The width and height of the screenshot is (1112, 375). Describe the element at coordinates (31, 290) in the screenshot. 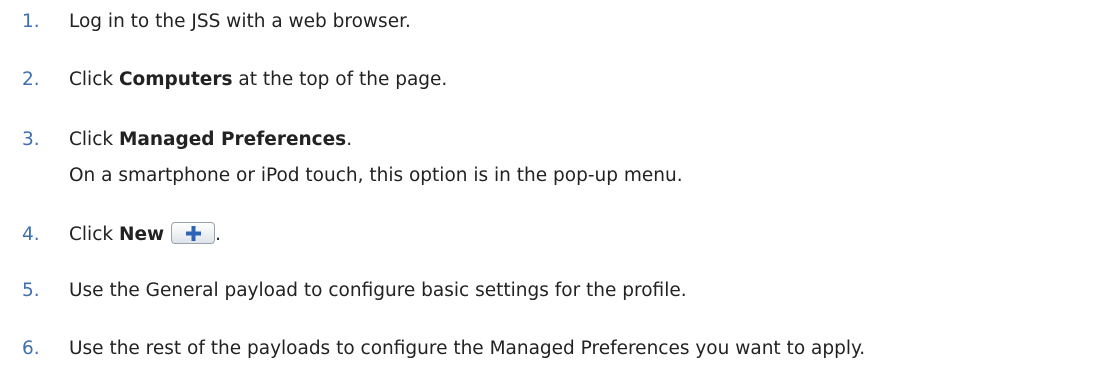

I see `step-number: 5.` at that location.